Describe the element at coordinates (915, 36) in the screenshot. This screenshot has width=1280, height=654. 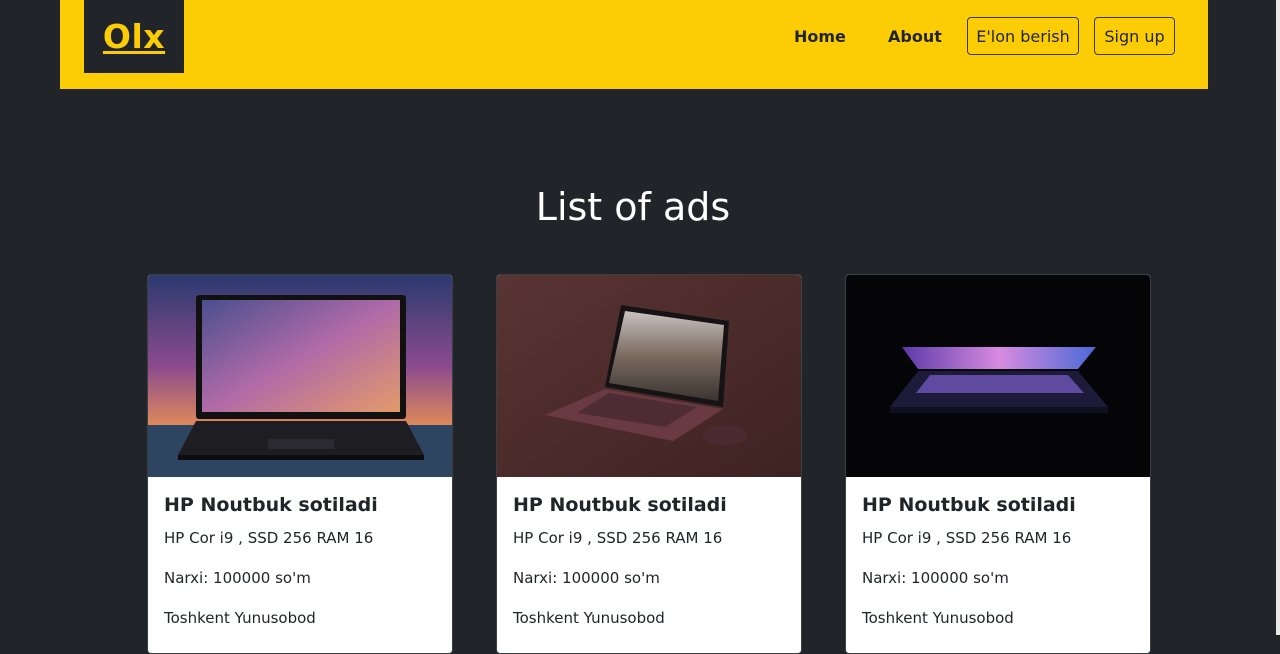
I see `nav-link-about: About` at that location.